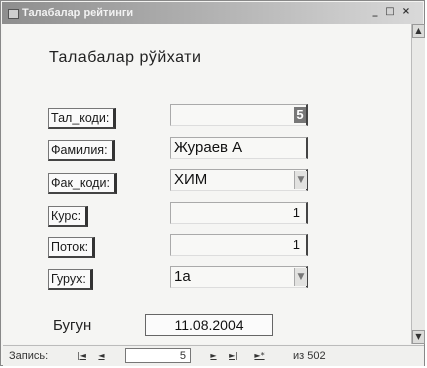  Describe the element at coordinates (418, 337) in the screenshot. I see `scroll-down-icon: ▼` at that location.